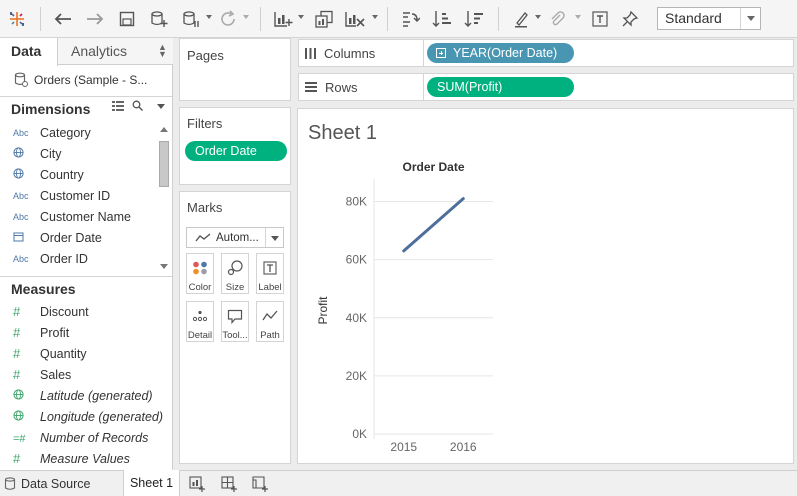 This screenshot has width=797, height=496. I want to click on new-worksheet-icon, so click(283, 19).